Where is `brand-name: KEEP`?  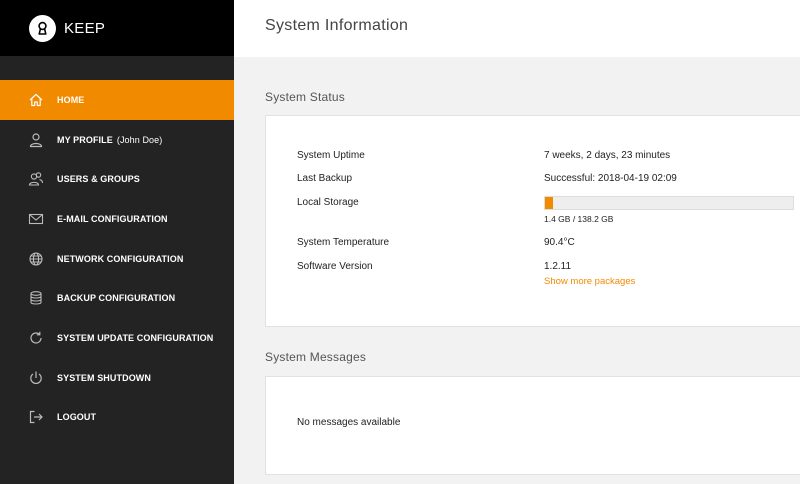
brand-name: KEEP is located at coordinates (85, 28).